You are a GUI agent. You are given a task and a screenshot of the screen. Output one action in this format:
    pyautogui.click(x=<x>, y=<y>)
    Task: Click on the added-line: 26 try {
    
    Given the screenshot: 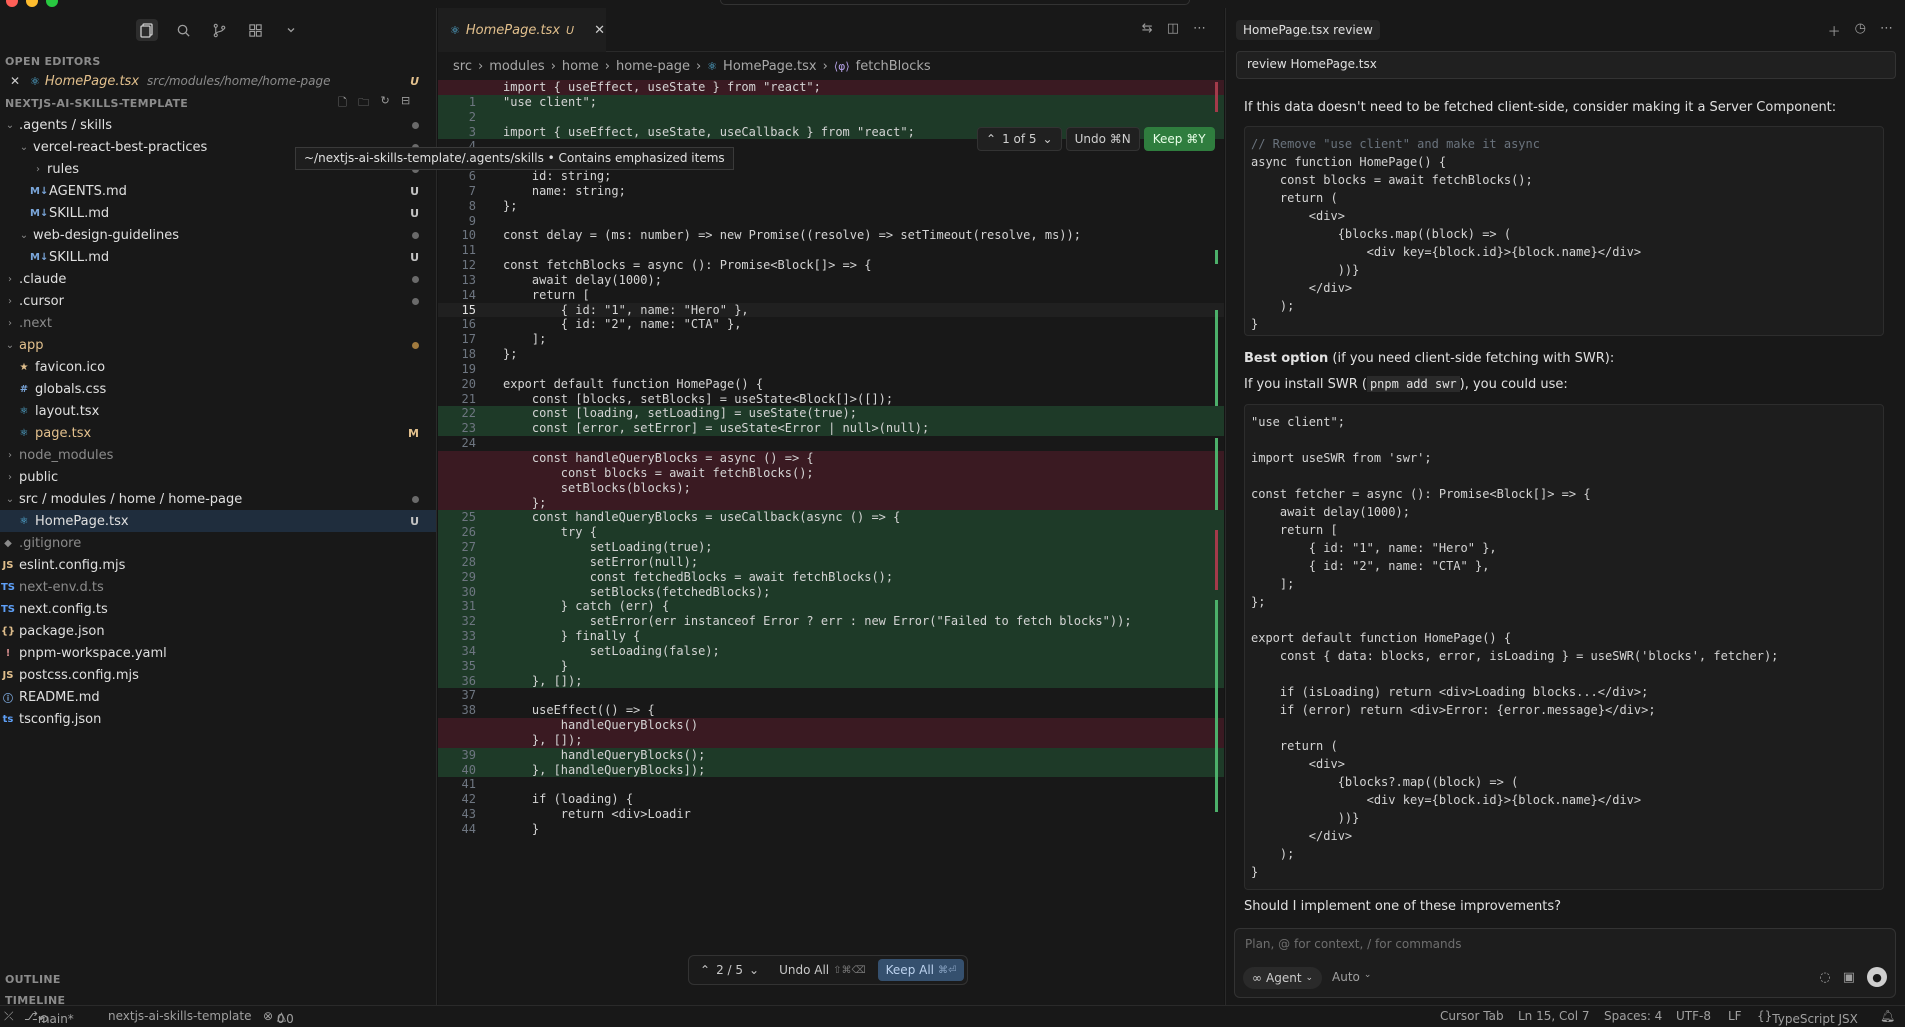 What is the action you would take?
    pyautogui.click(x=831, y=533)
    